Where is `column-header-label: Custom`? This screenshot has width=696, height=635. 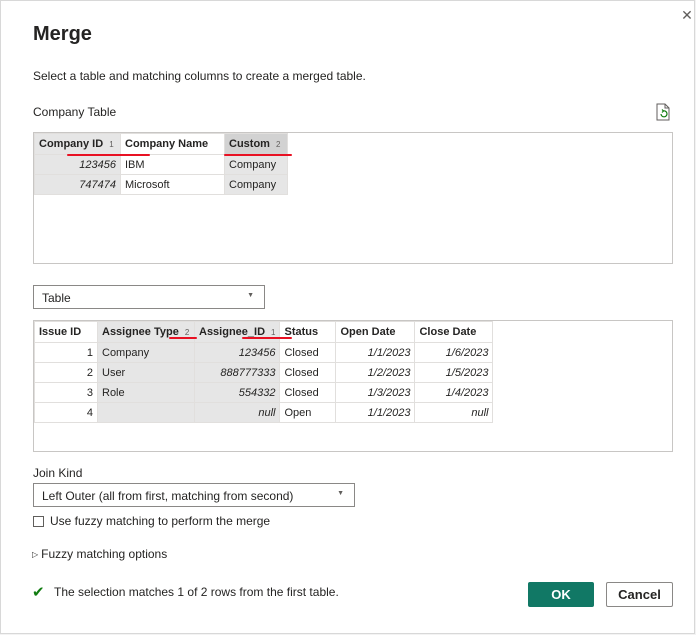 column-header-label: Custom is located at coordinates (249, 144).